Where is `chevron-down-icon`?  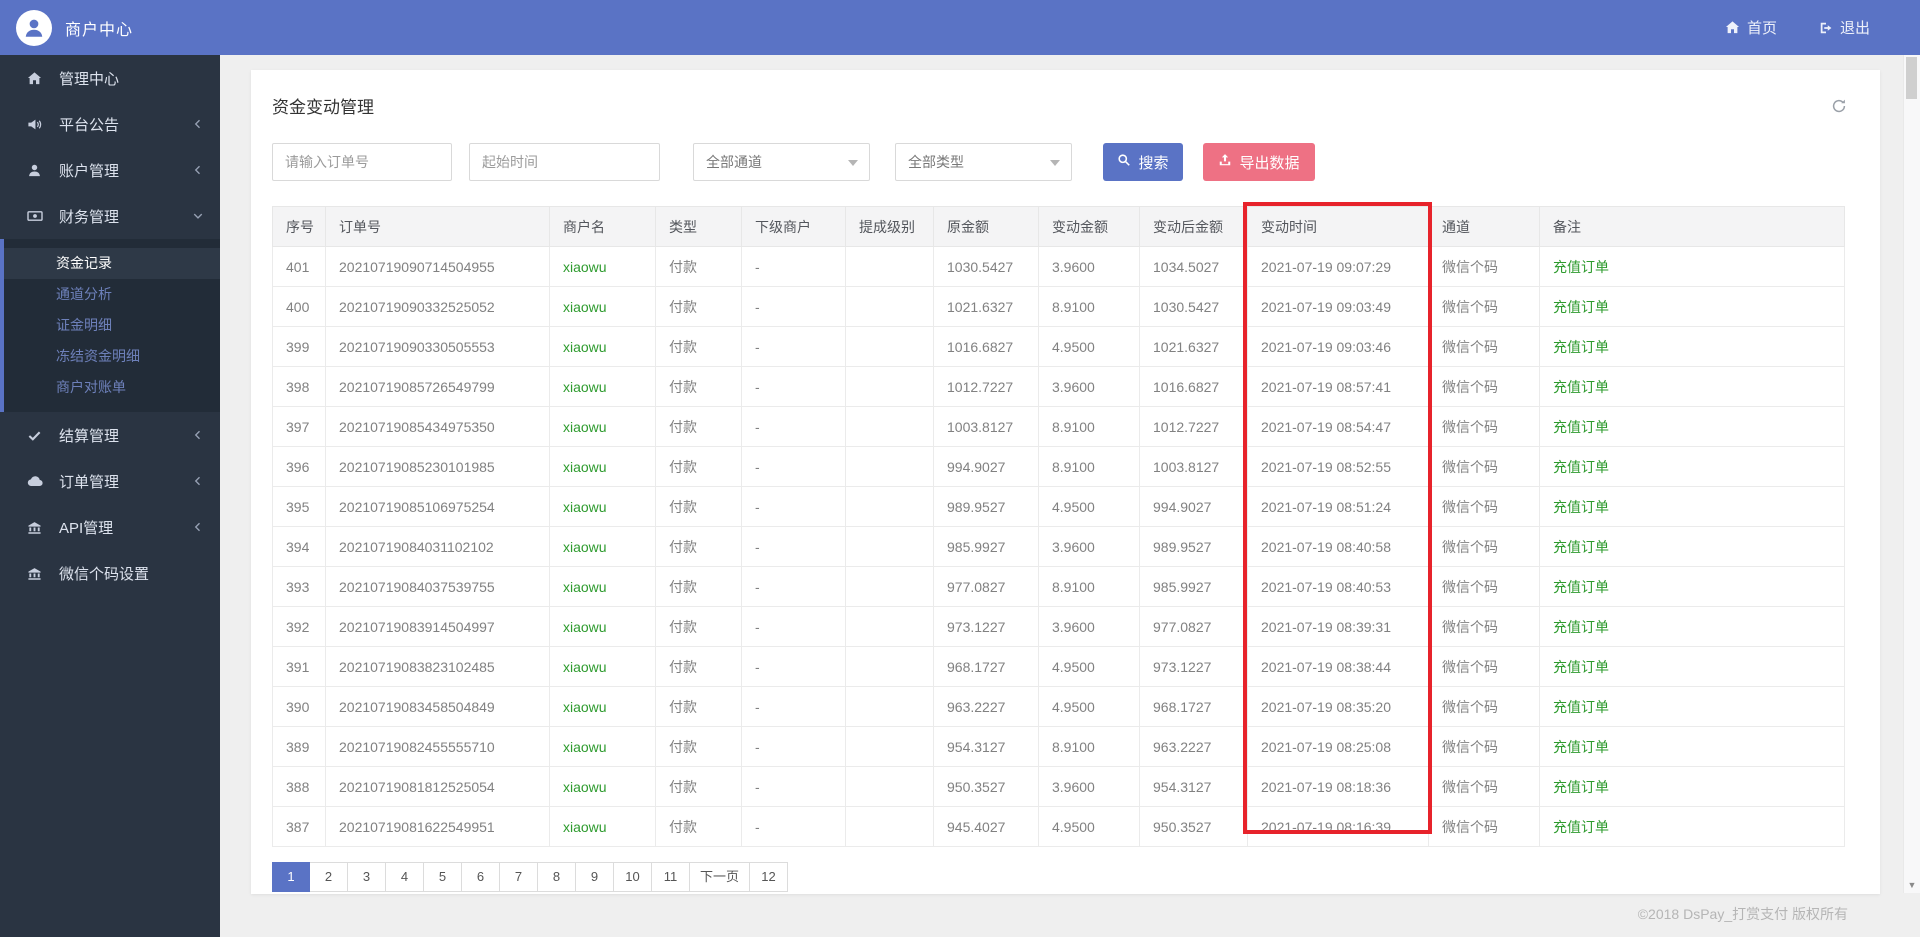
chevron-down-icon is located at coordinates (198, 216).